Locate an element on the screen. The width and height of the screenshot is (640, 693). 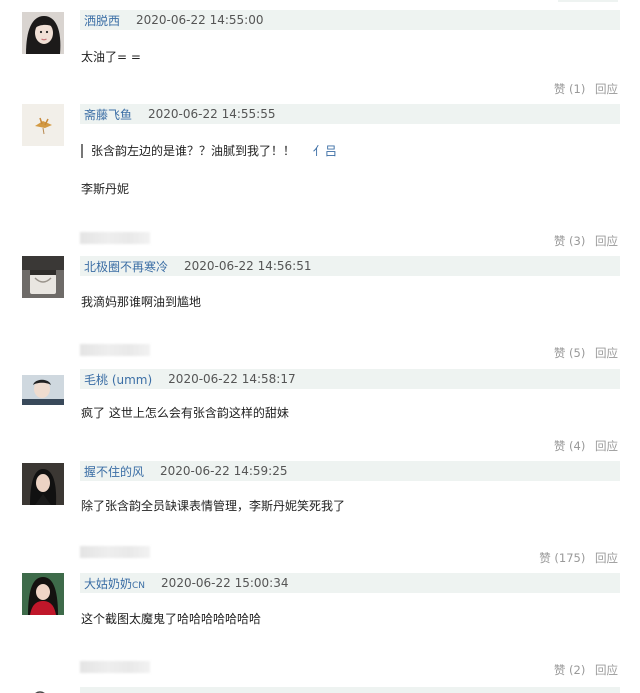
comment-header: 毛桃 (umm) 2020-06-22 14:58:17 is located at coordinates (350, 379).